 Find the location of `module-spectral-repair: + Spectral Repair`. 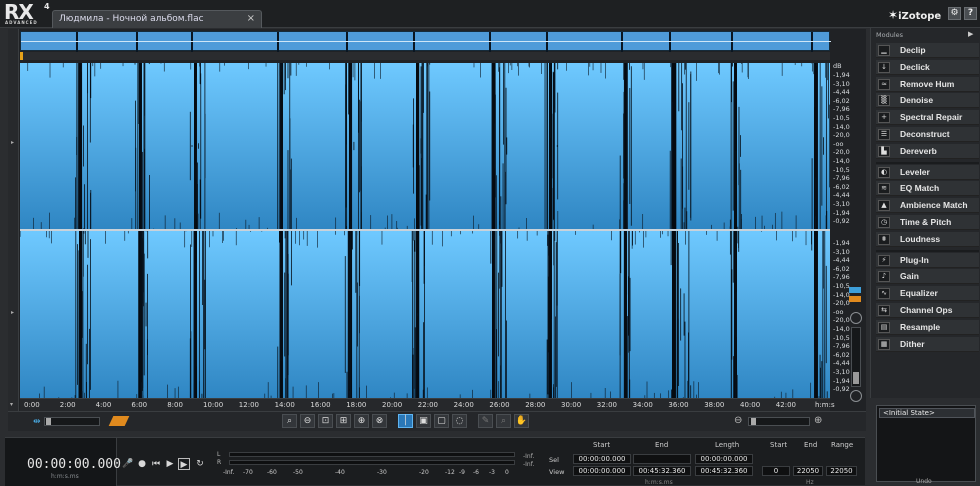

module-spectral-repair: + Spectral Repair is located at coordinates (927, 118).